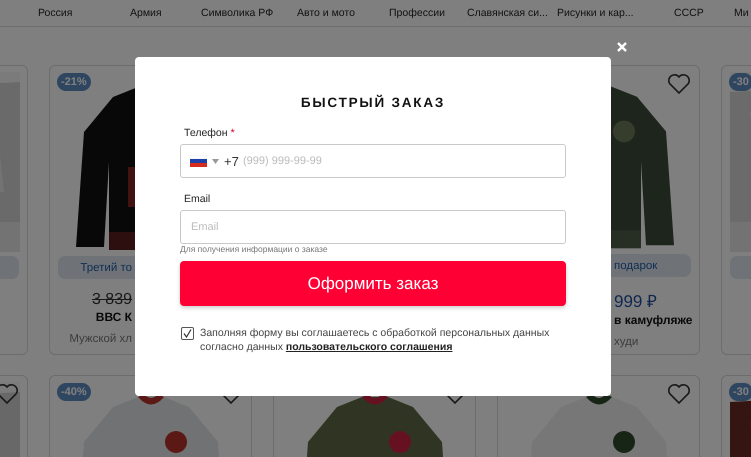  I want to click on discount-badge: -21%, so click(74, 82).